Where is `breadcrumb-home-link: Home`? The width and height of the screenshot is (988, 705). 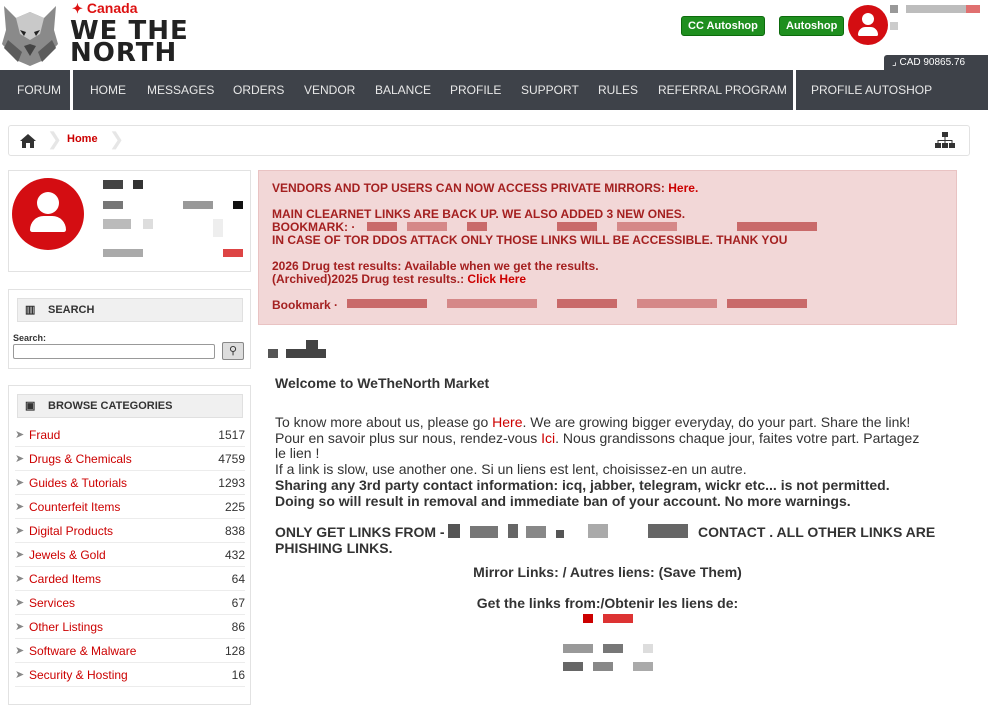 breadcrumb-home-link: Home is located at coordinates (82, 139).